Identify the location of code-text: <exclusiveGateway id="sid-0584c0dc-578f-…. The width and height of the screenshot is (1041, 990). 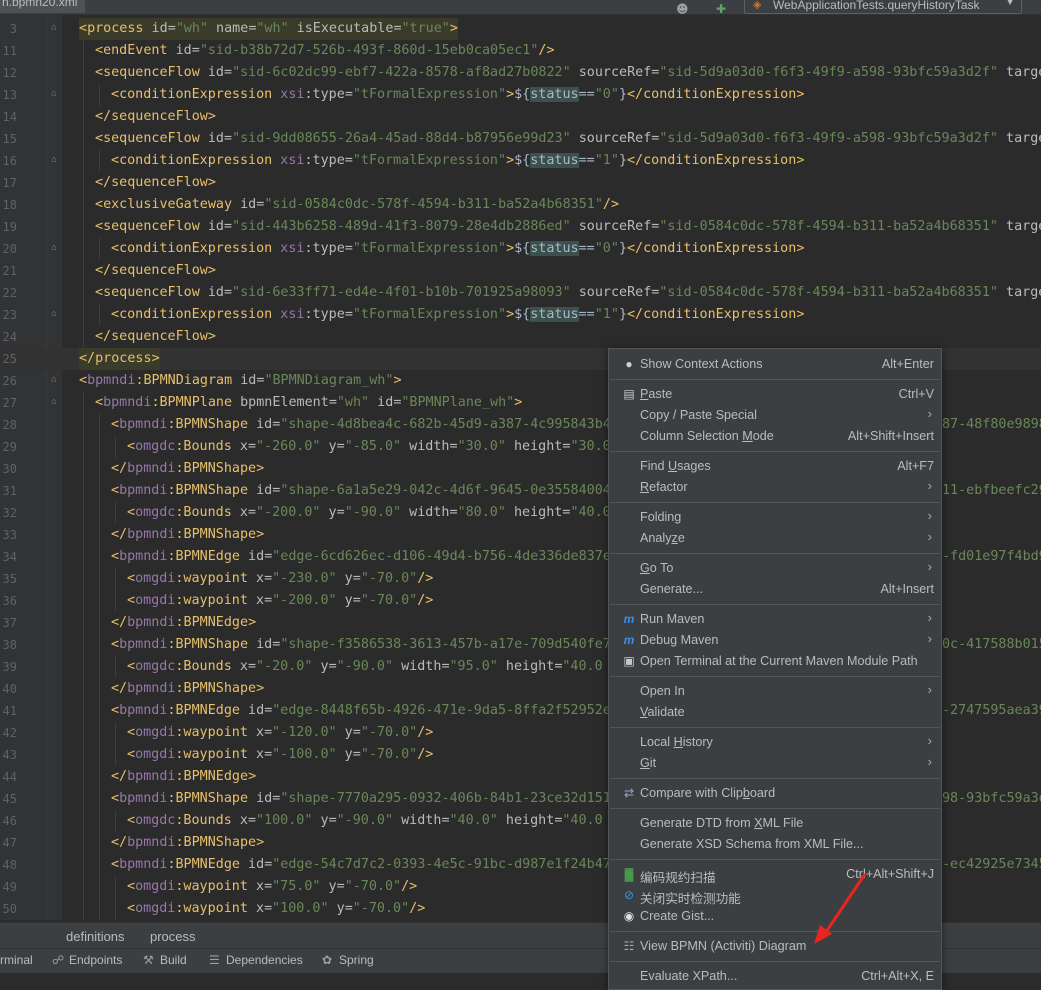
(357, 205).